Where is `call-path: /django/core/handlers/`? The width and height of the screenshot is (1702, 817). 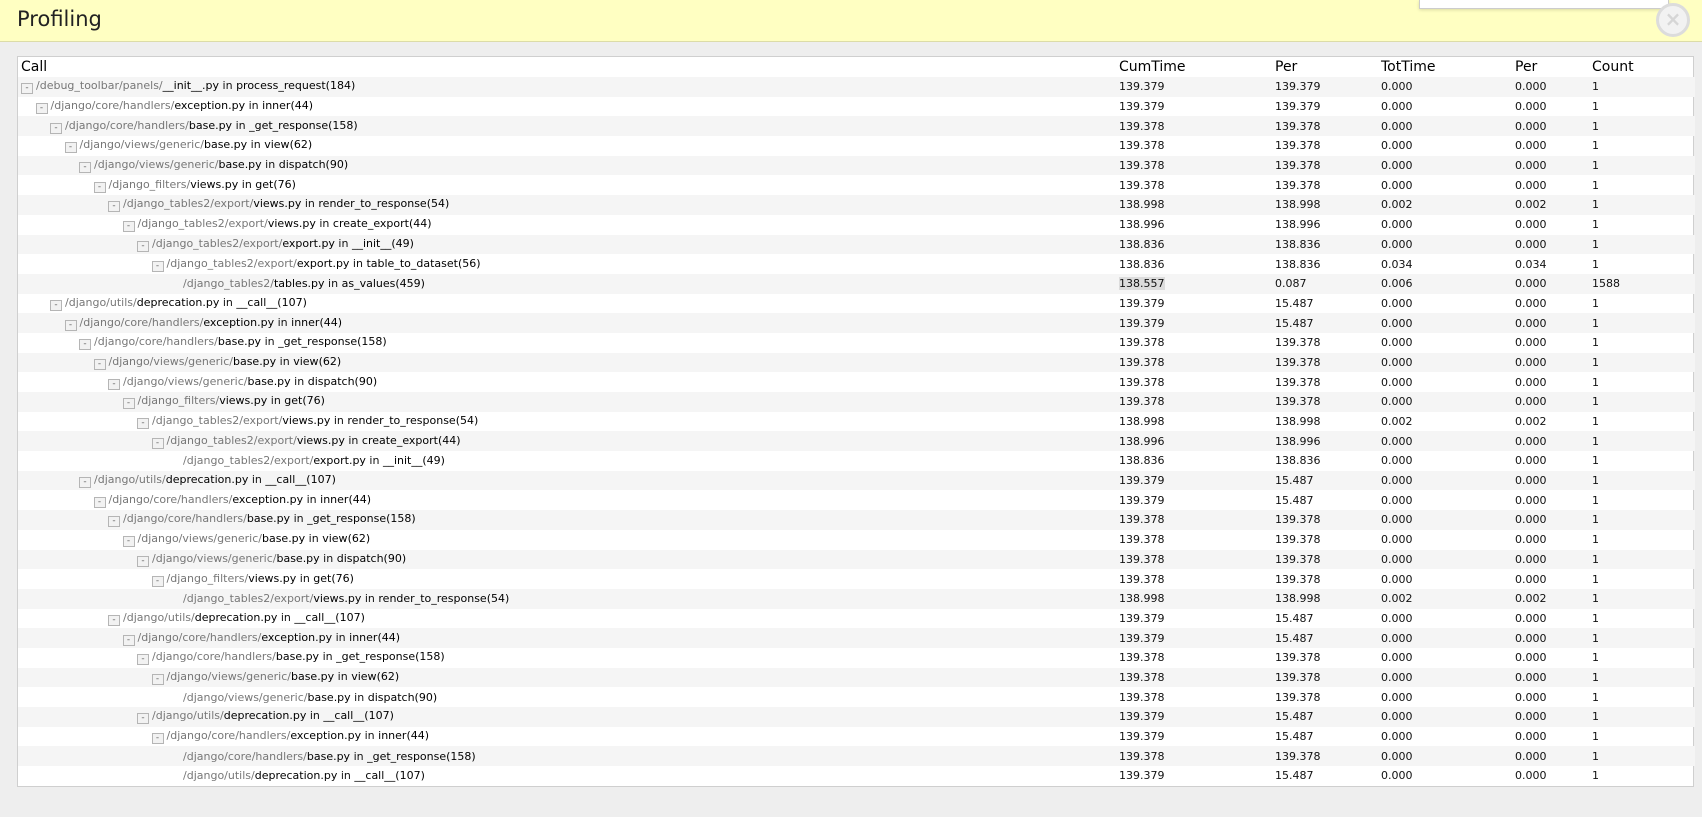 call-path: /django/core/handlers/ is located at coordinates (141, 322).